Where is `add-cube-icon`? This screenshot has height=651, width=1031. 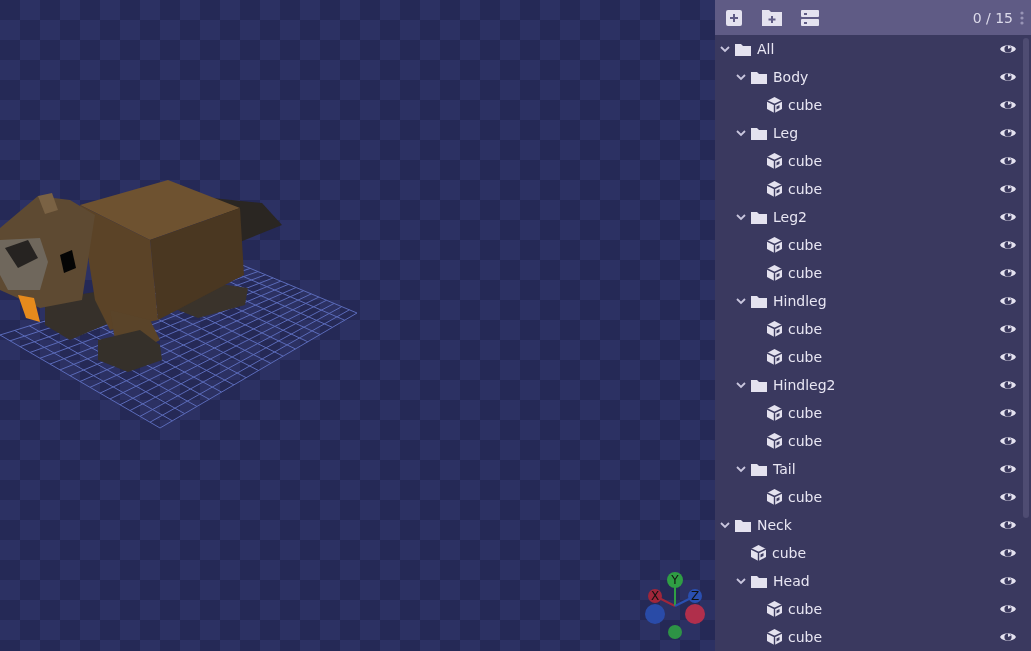
add-cube-icon is located at coordinates (734, 17).